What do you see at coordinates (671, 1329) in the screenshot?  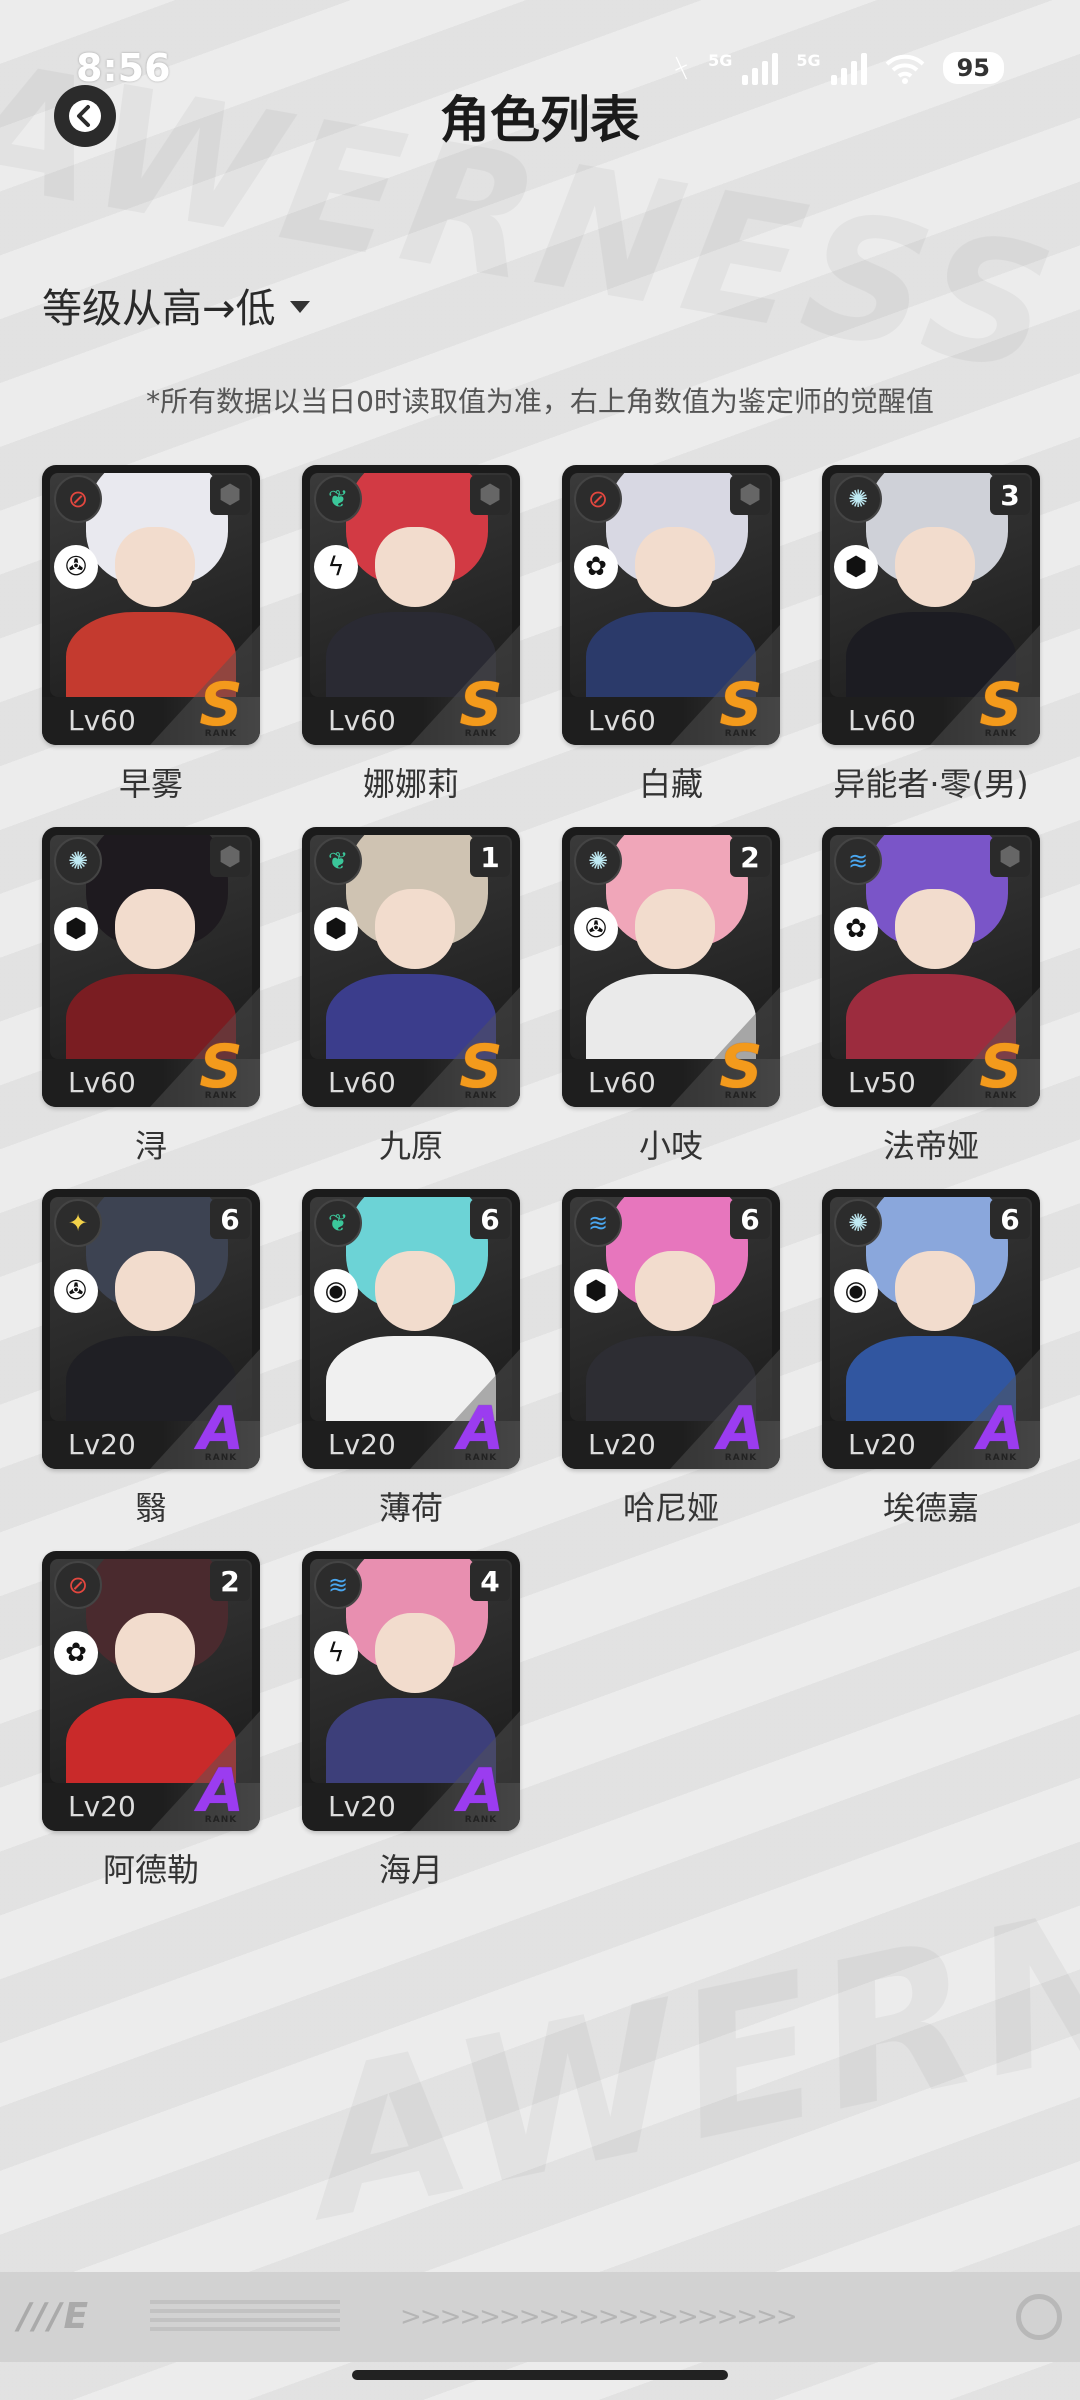 I see `character-card: Lv20 A RANK ≋ ⬢ 6` at bounding box center [671, 1329].